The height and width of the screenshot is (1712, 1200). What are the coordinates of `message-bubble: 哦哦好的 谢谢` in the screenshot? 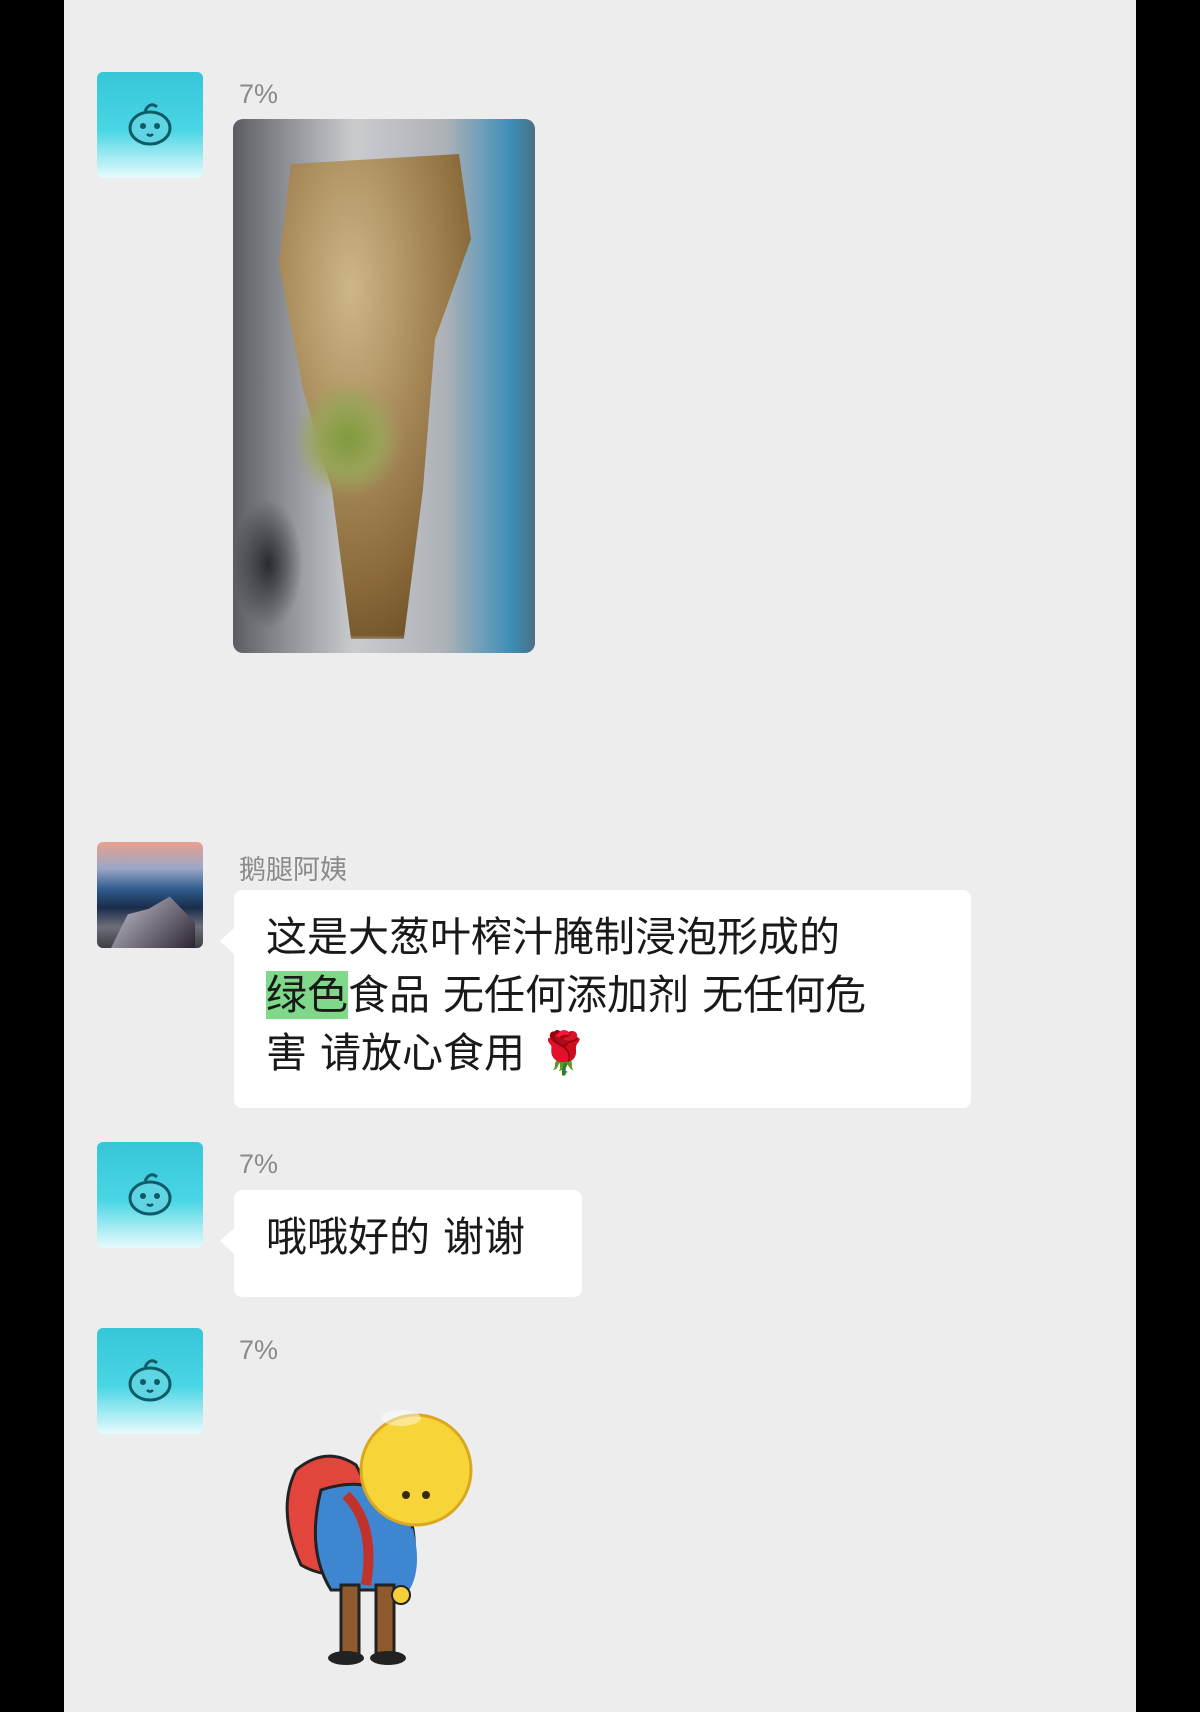 It's located at (401, 1243).